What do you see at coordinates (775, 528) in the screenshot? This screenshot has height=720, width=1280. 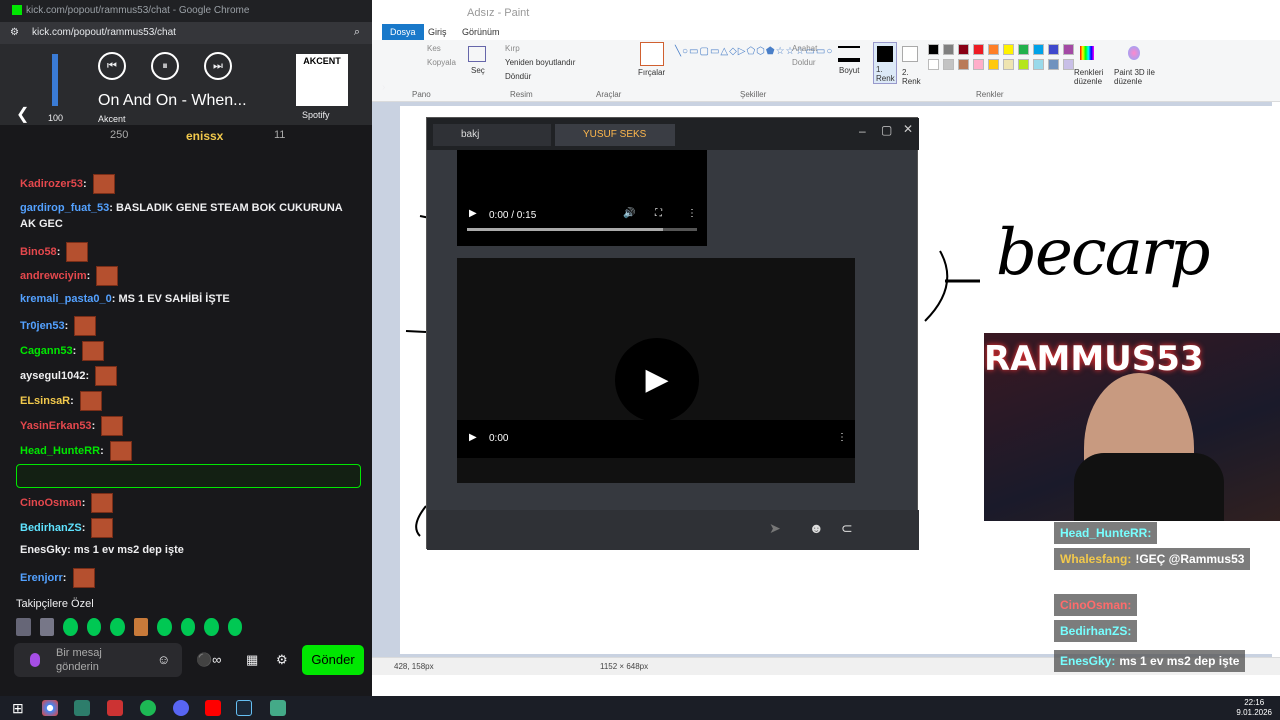 I see `send-arrow-icon: ➤` at bounding box center [775, 528].